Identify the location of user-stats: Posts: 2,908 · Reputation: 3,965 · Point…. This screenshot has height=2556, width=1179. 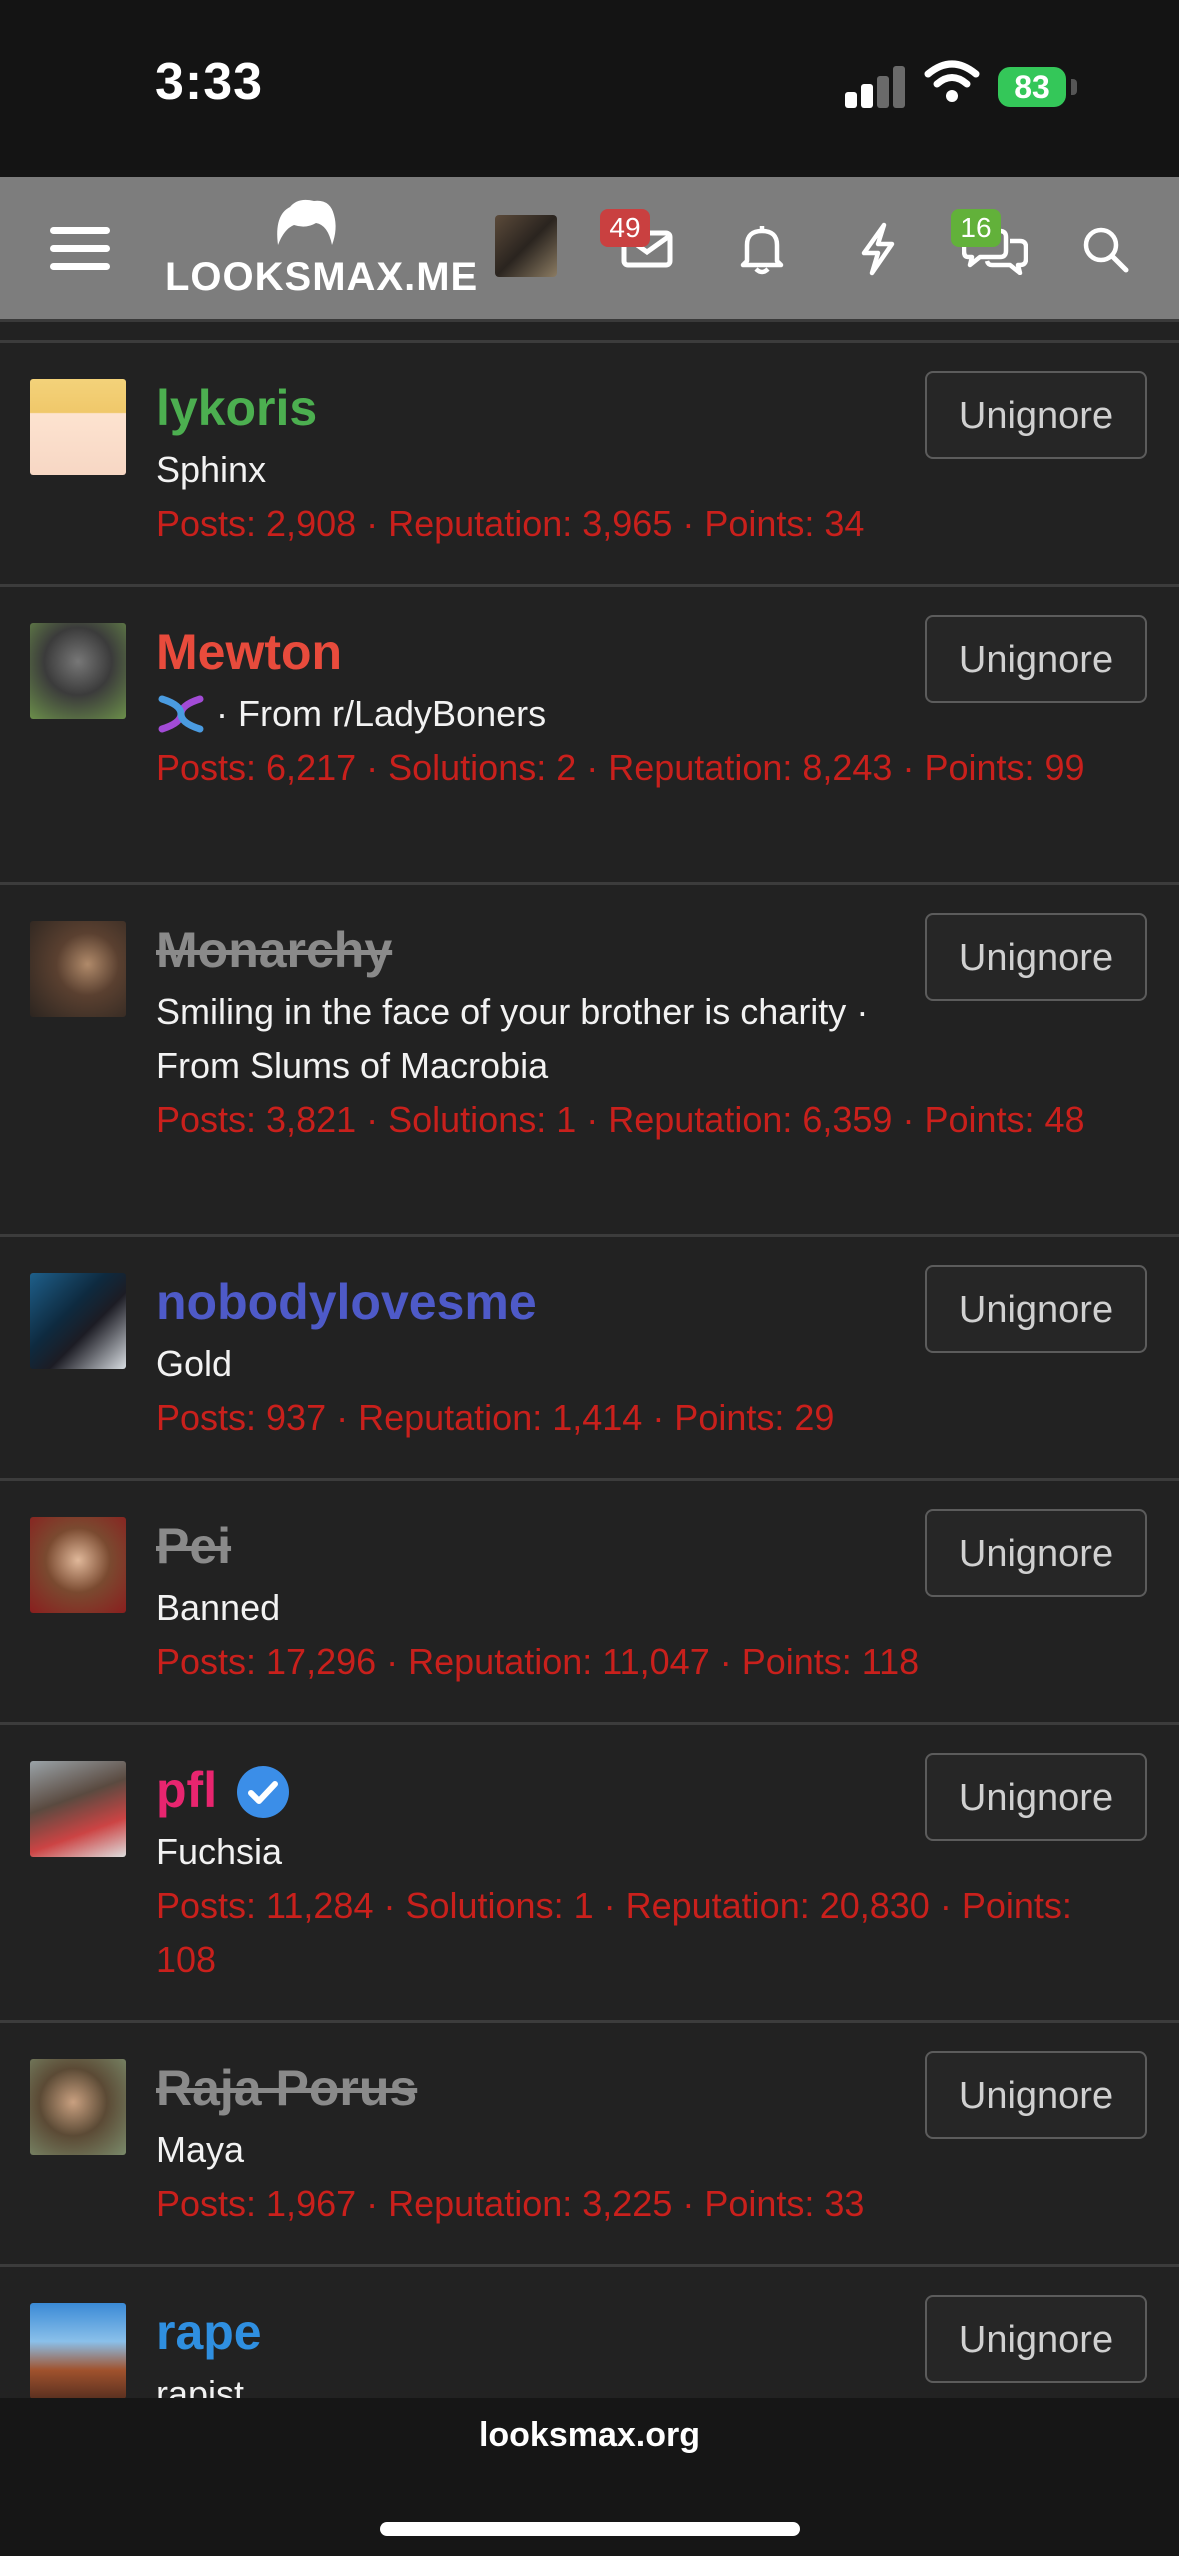
(510, 523).